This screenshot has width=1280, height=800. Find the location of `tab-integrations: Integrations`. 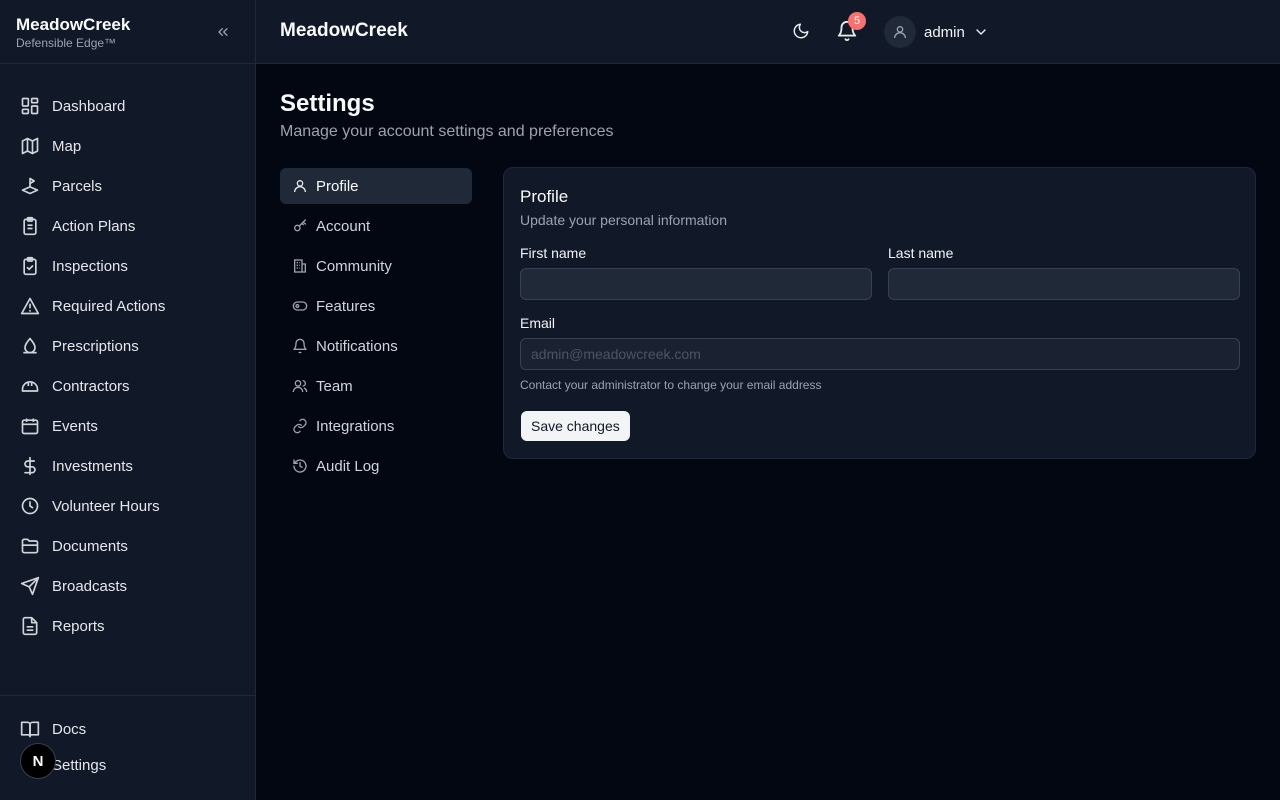

tab-integrations: Integrations is located at coordinates (376, 426).